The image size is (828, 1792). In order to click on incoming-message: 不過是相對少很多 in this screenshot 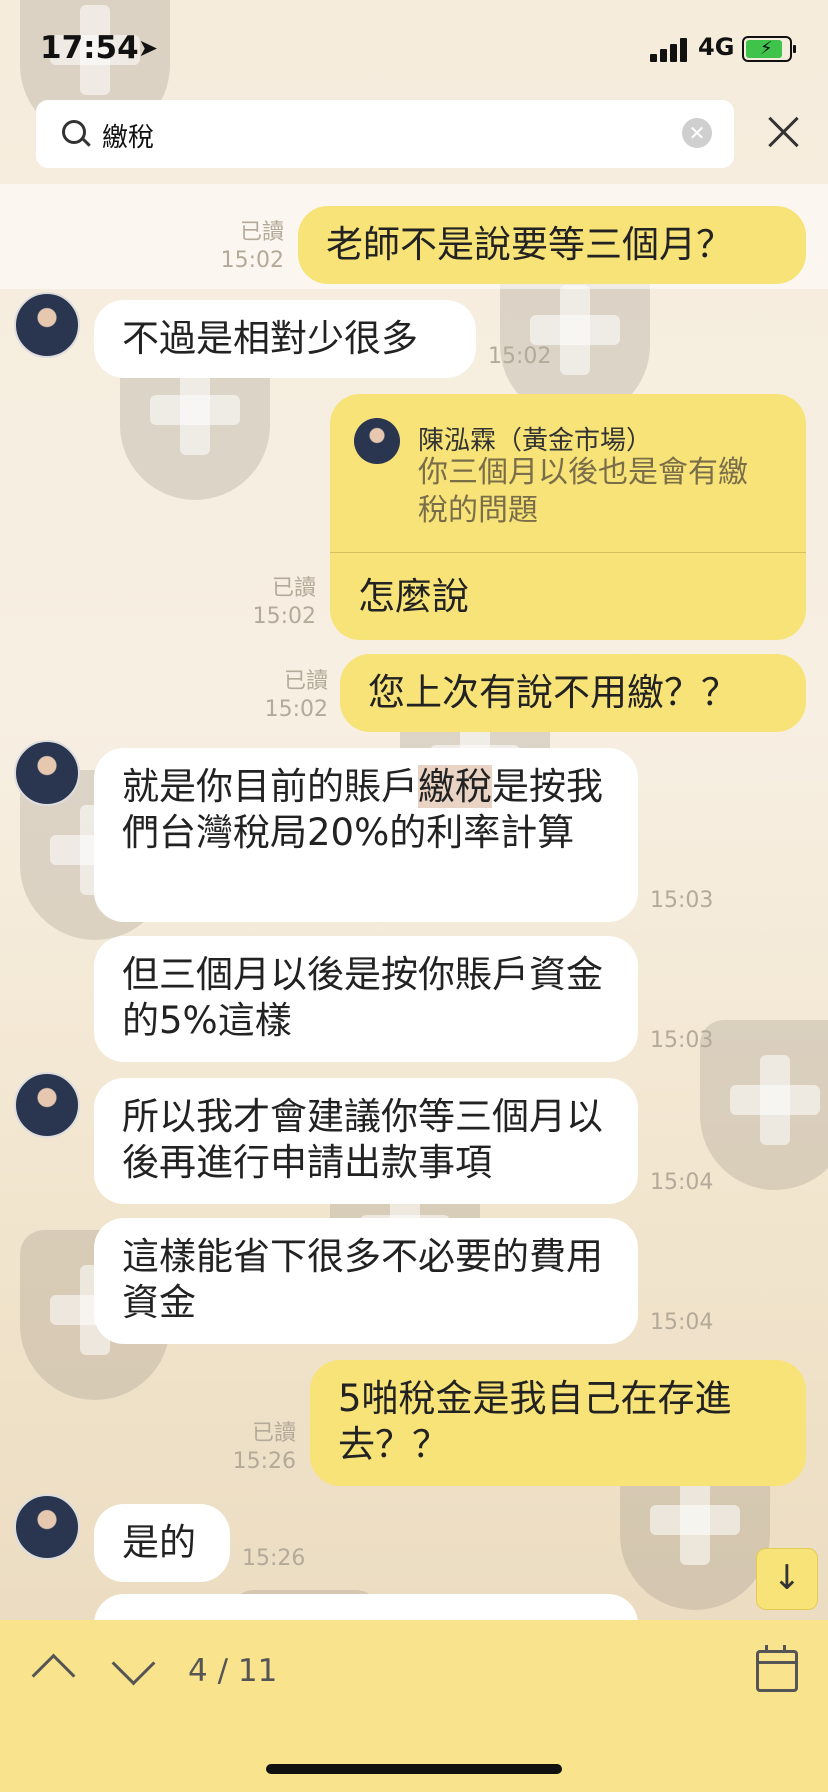, I will do `click(285, 339)`.